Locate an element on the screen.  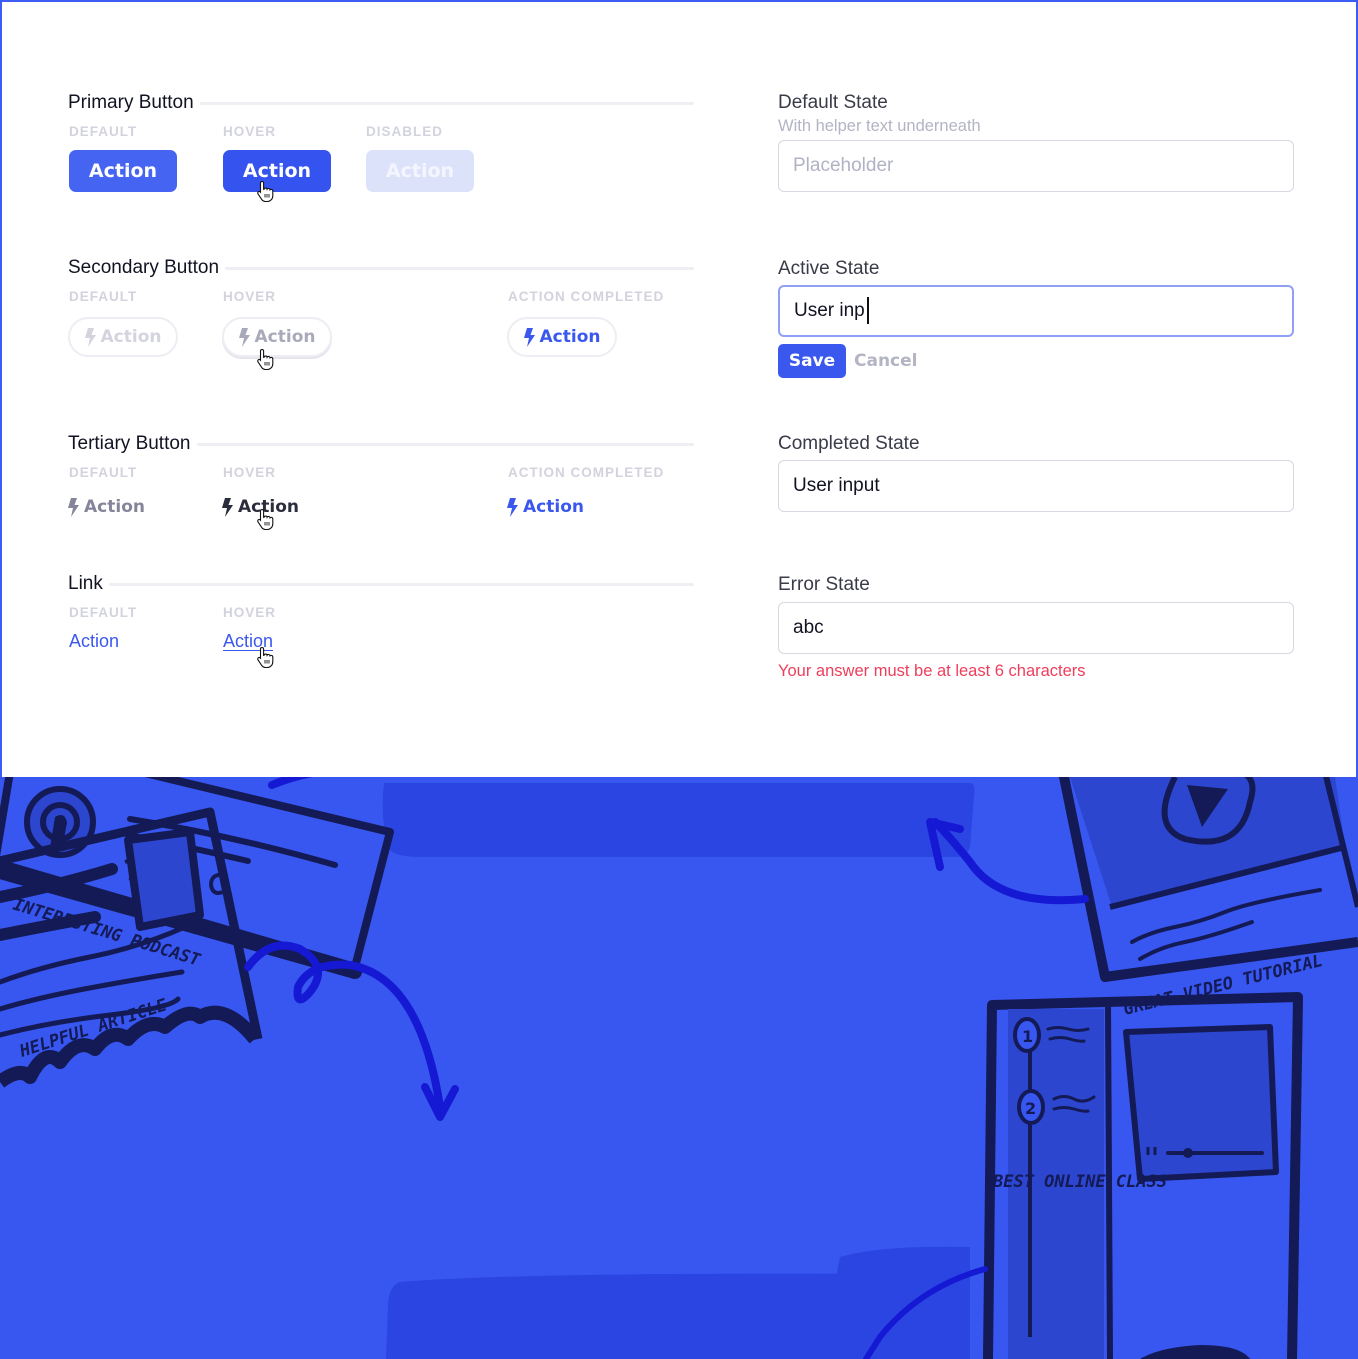
active-state-input is located at coordinates (1036, 311).